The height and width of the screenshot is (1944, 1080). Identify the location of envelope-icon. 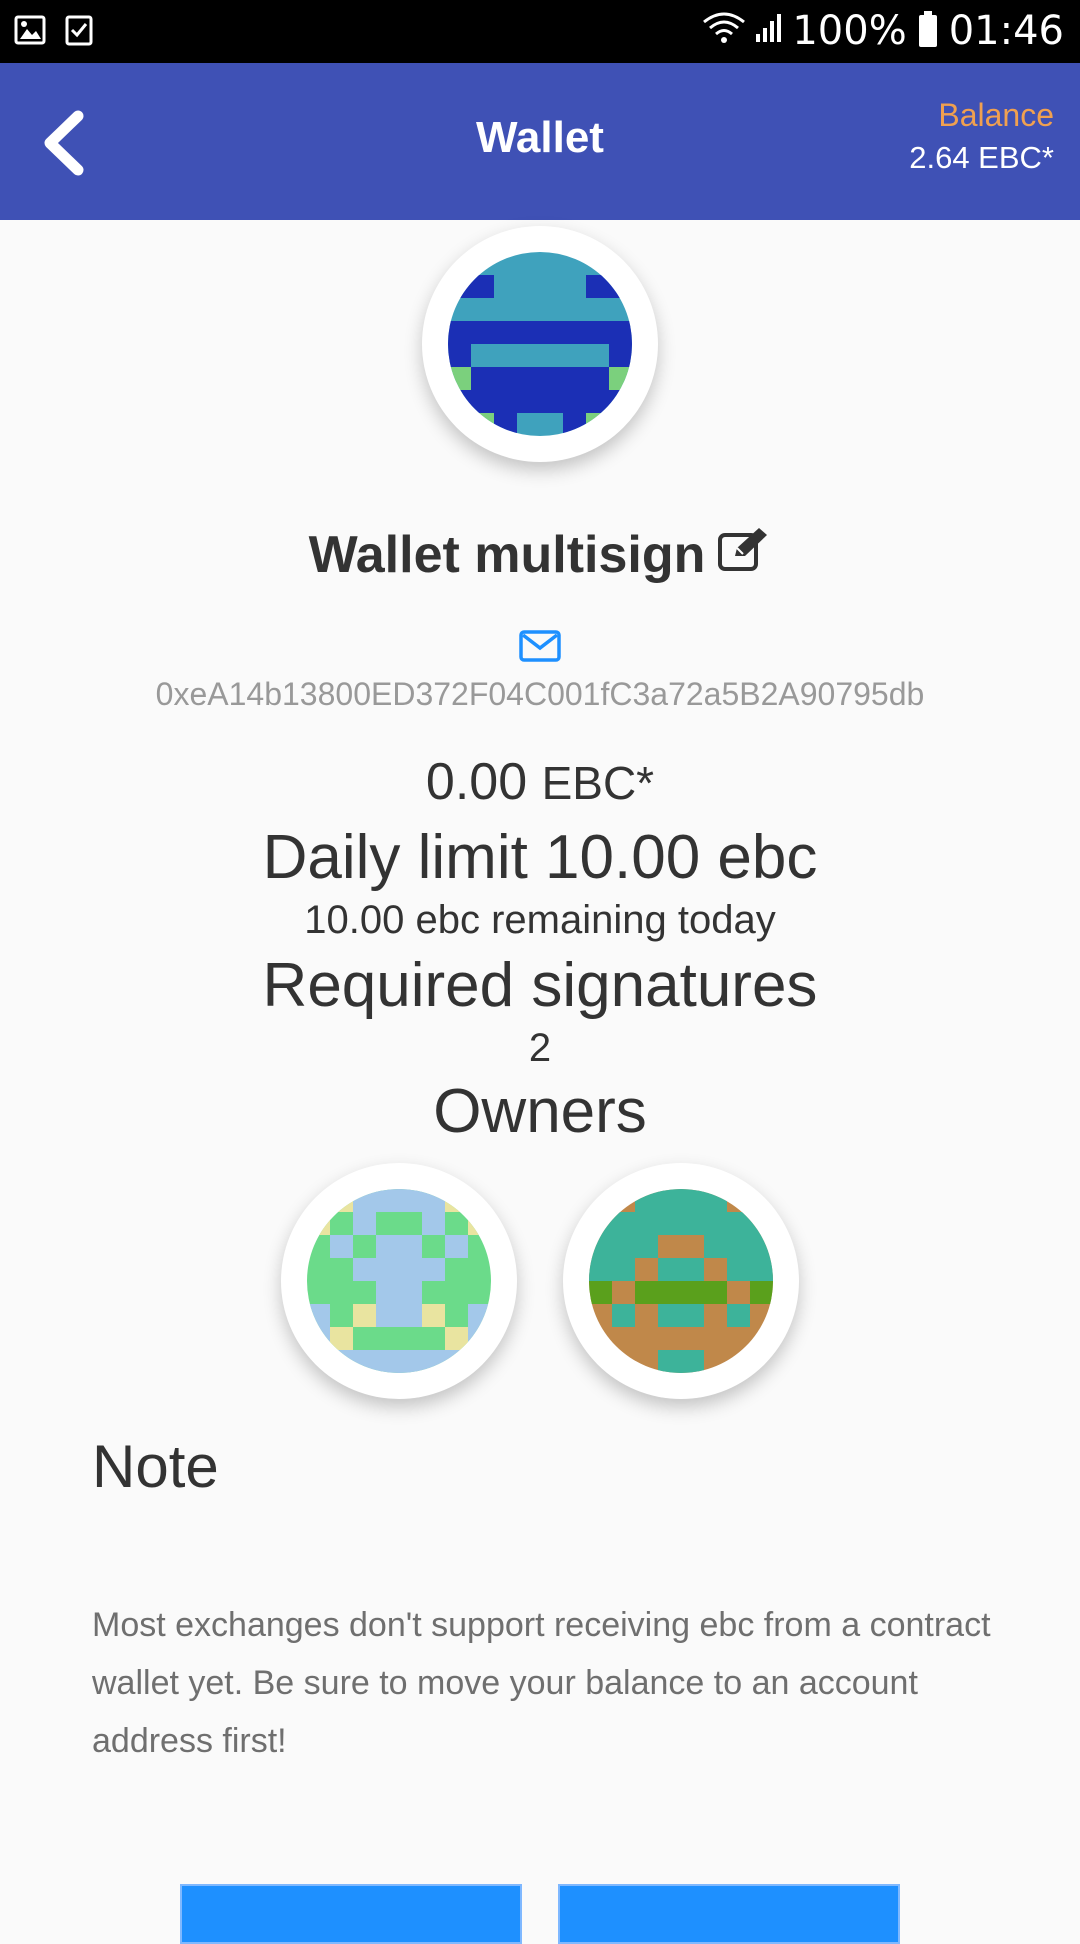
(540, 648).